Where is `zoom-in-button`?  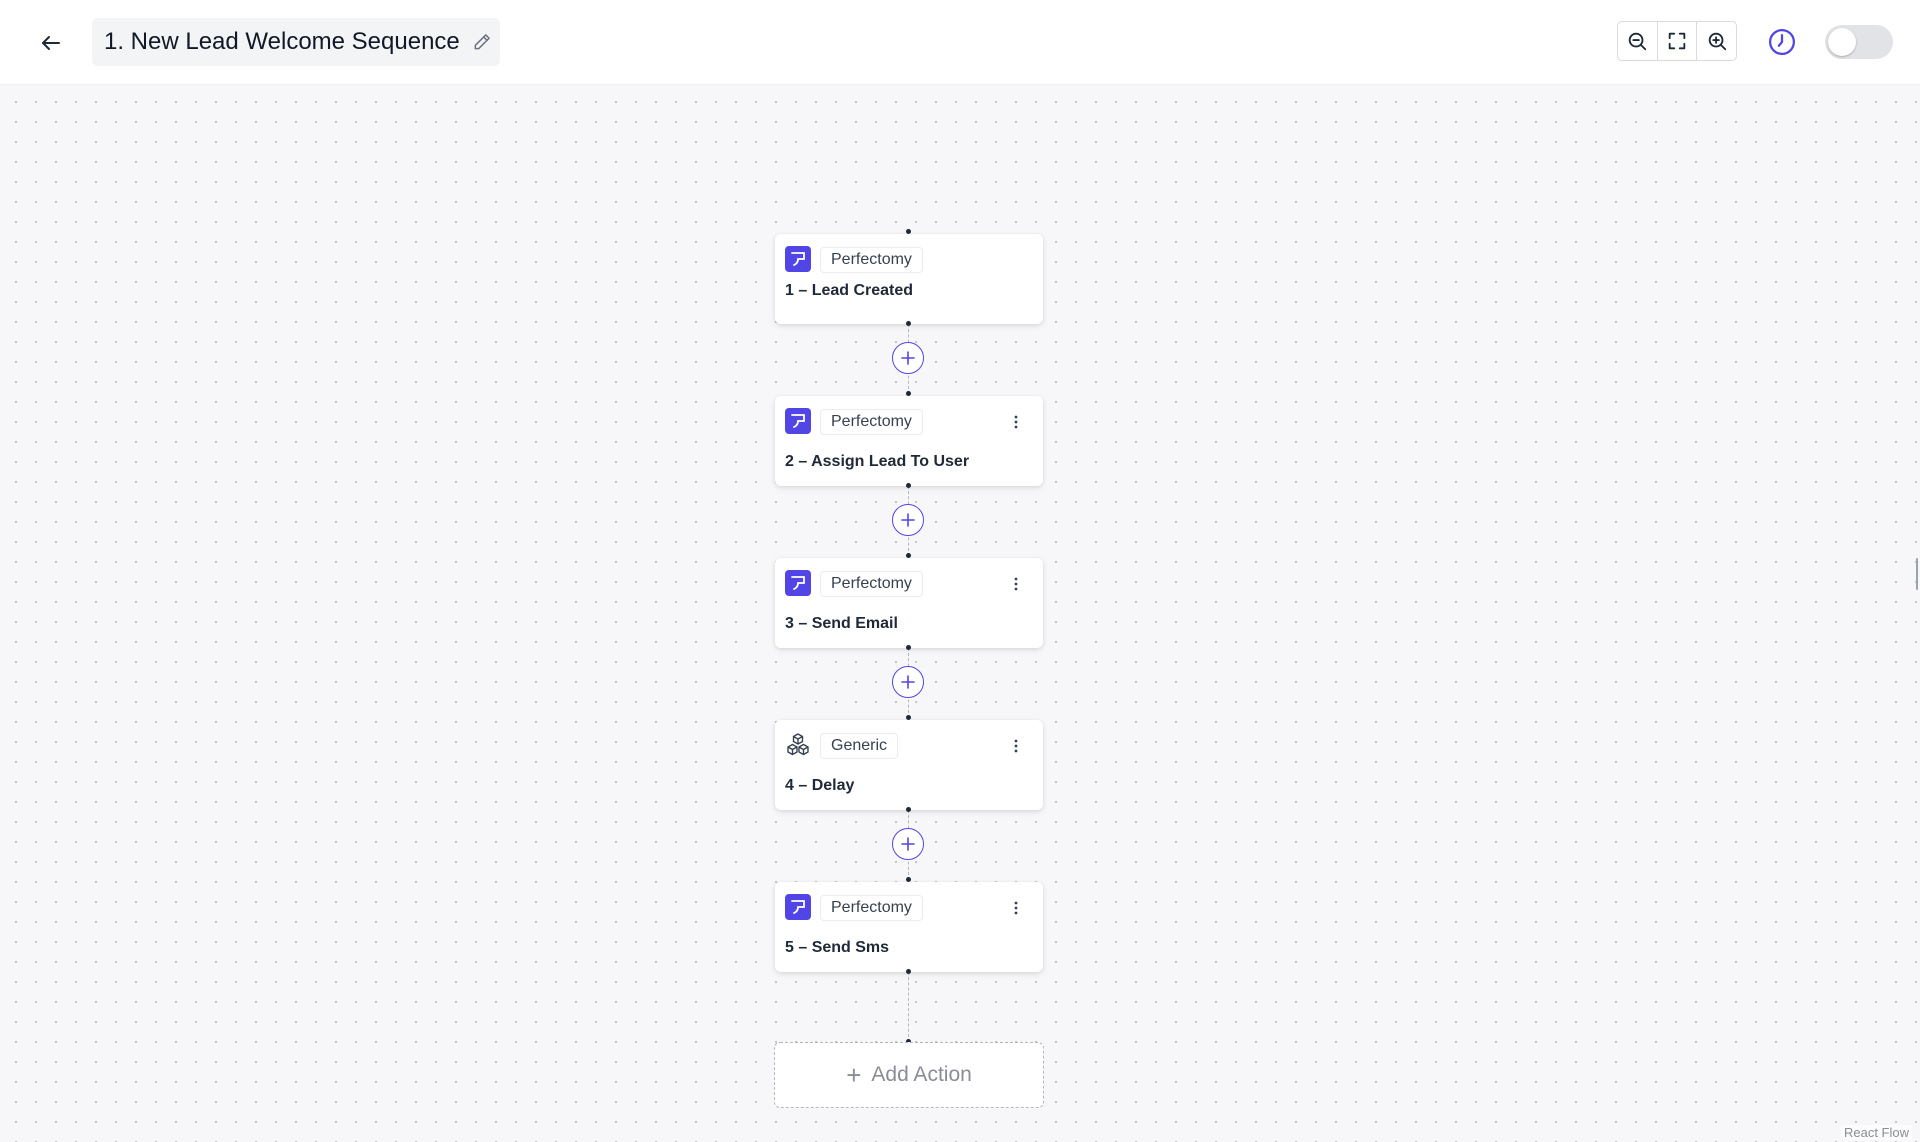
zoom-in-button is located at coordinates (1716, 41).